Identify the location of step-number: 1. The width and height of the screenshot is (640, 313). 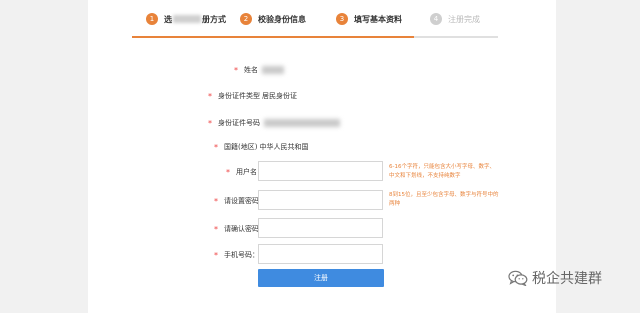
(152, 19).